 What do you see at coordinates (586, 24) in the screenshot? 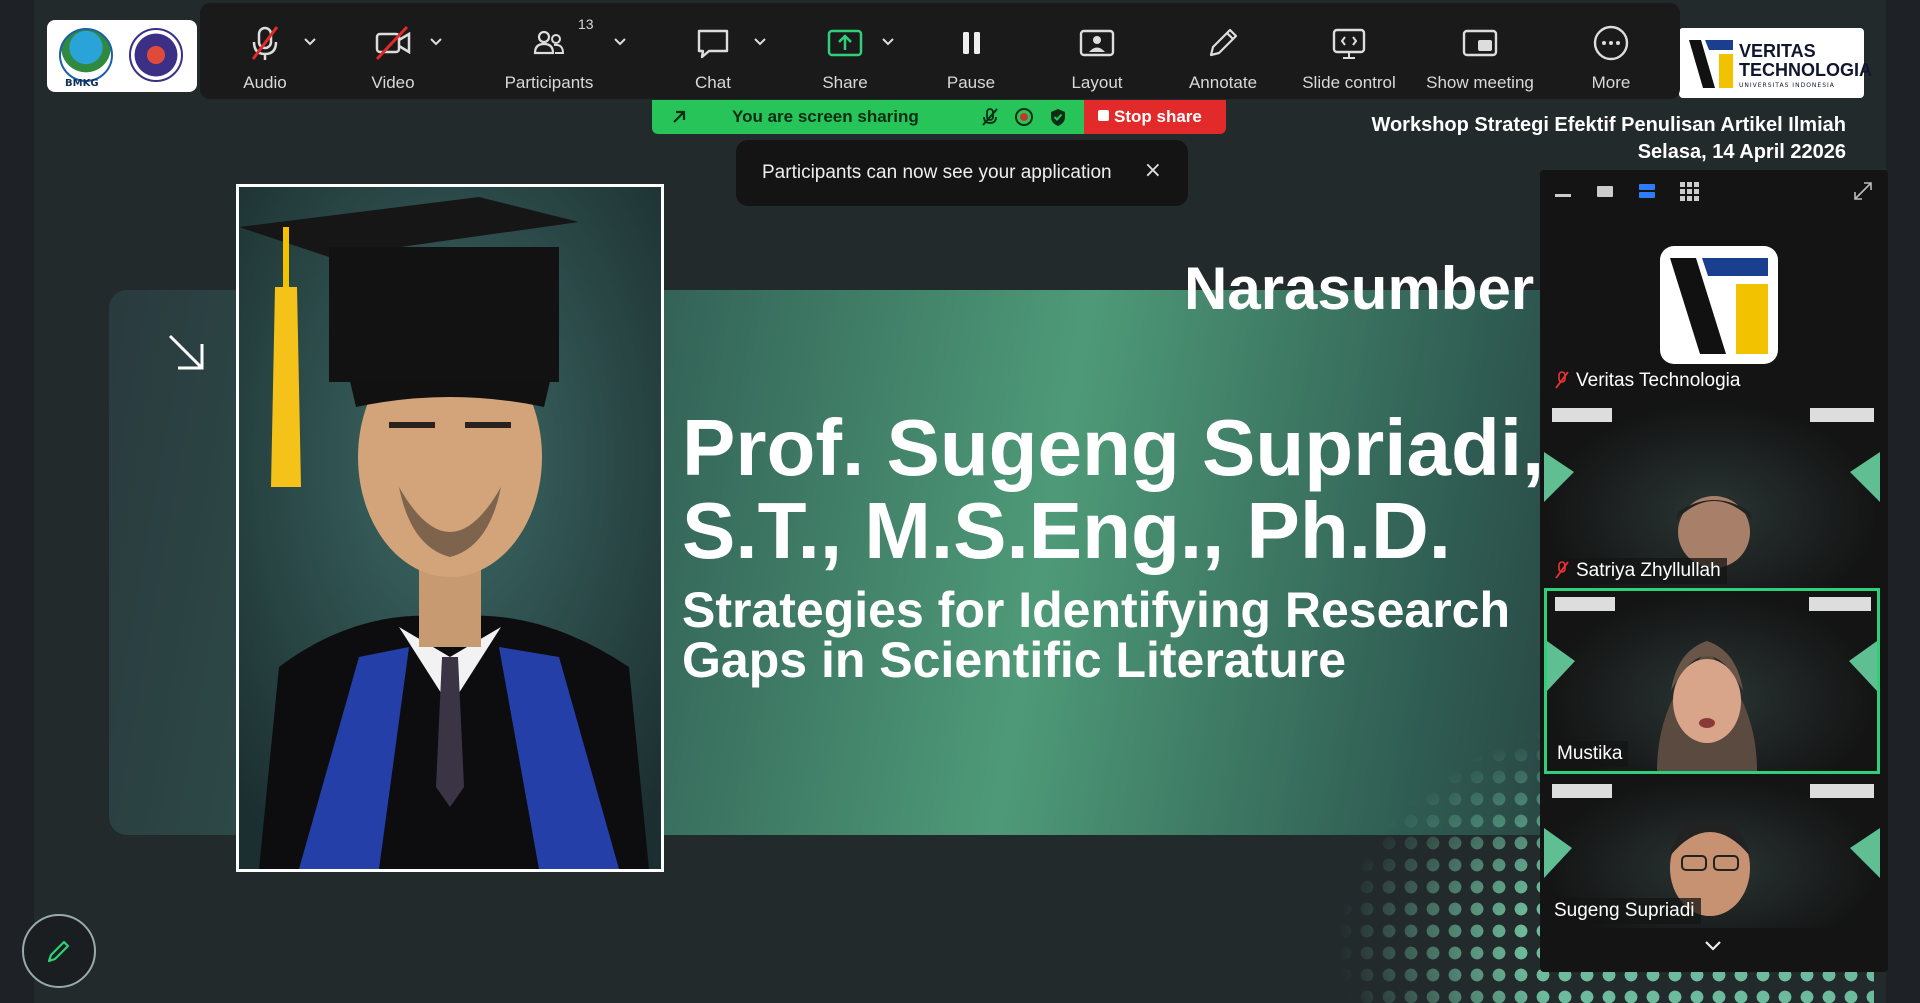
I see `participants-count: 13` at bounding box center [586, 24].